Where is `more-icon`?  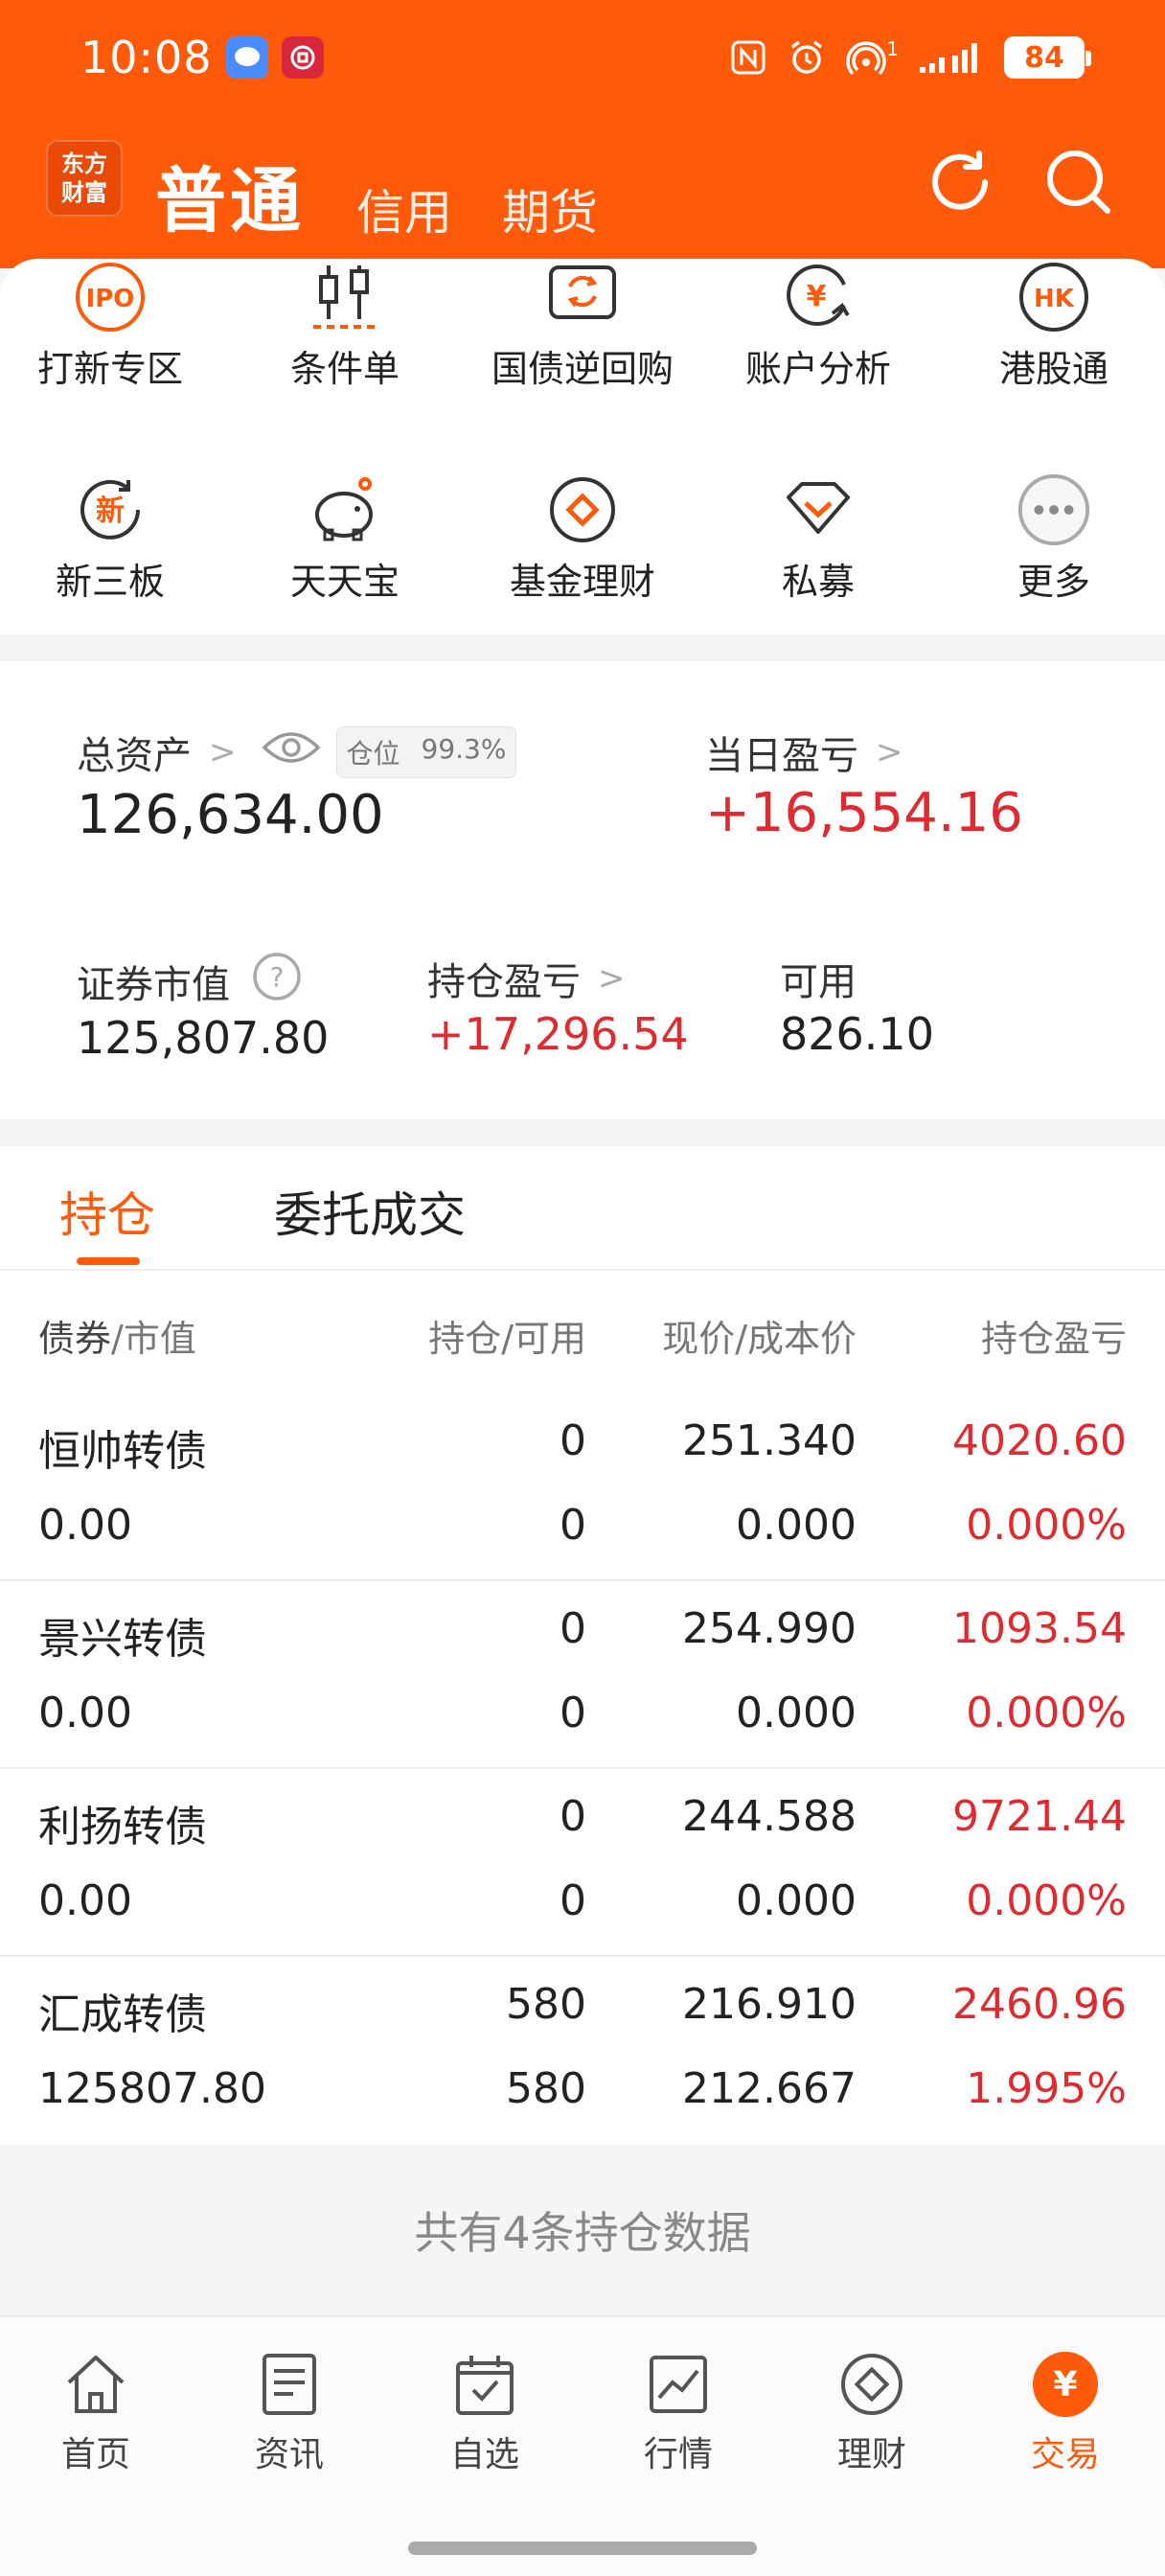
more-icon is located at coordinates (1054, 510).